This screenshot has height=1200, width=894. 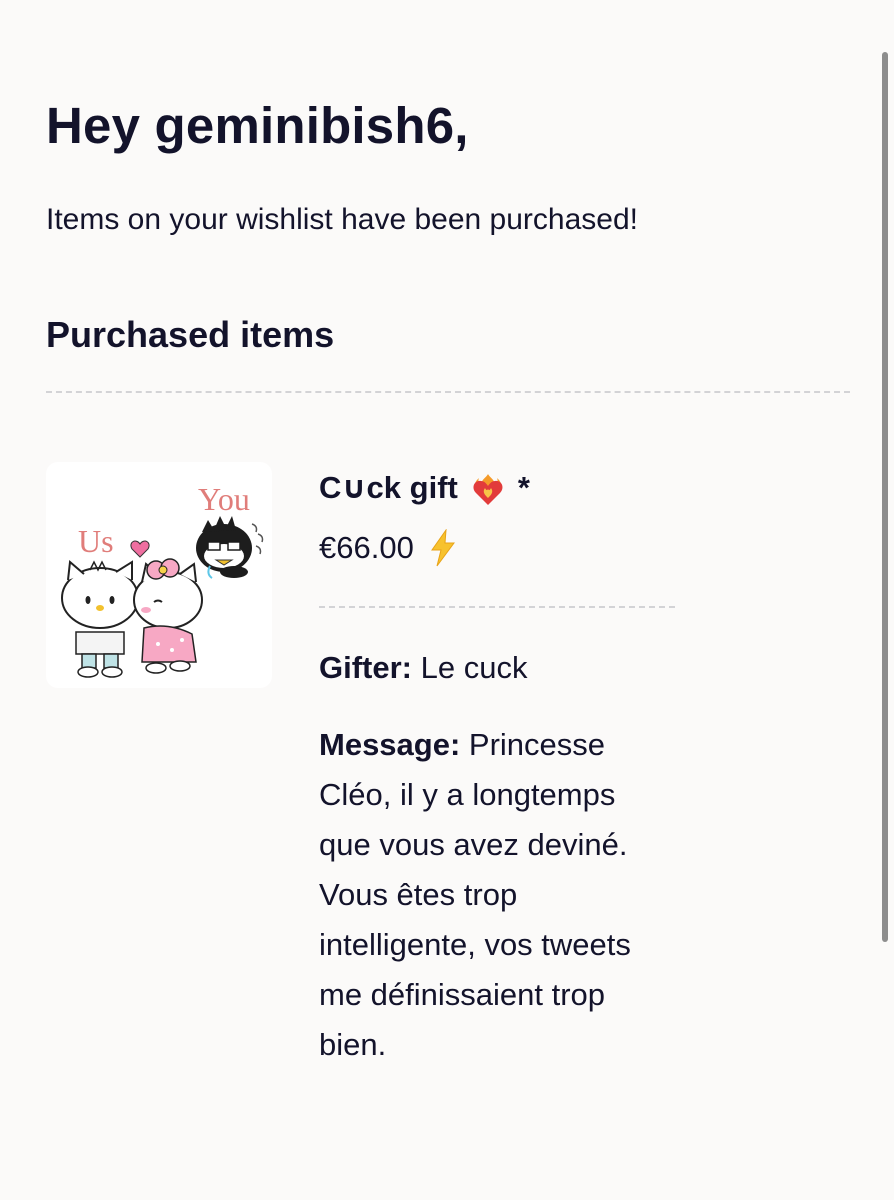 What do you see at coordinates (388, 488) in the screenshot?
I see `item-name: C∪ck gift` at bounding box center [388, 488].